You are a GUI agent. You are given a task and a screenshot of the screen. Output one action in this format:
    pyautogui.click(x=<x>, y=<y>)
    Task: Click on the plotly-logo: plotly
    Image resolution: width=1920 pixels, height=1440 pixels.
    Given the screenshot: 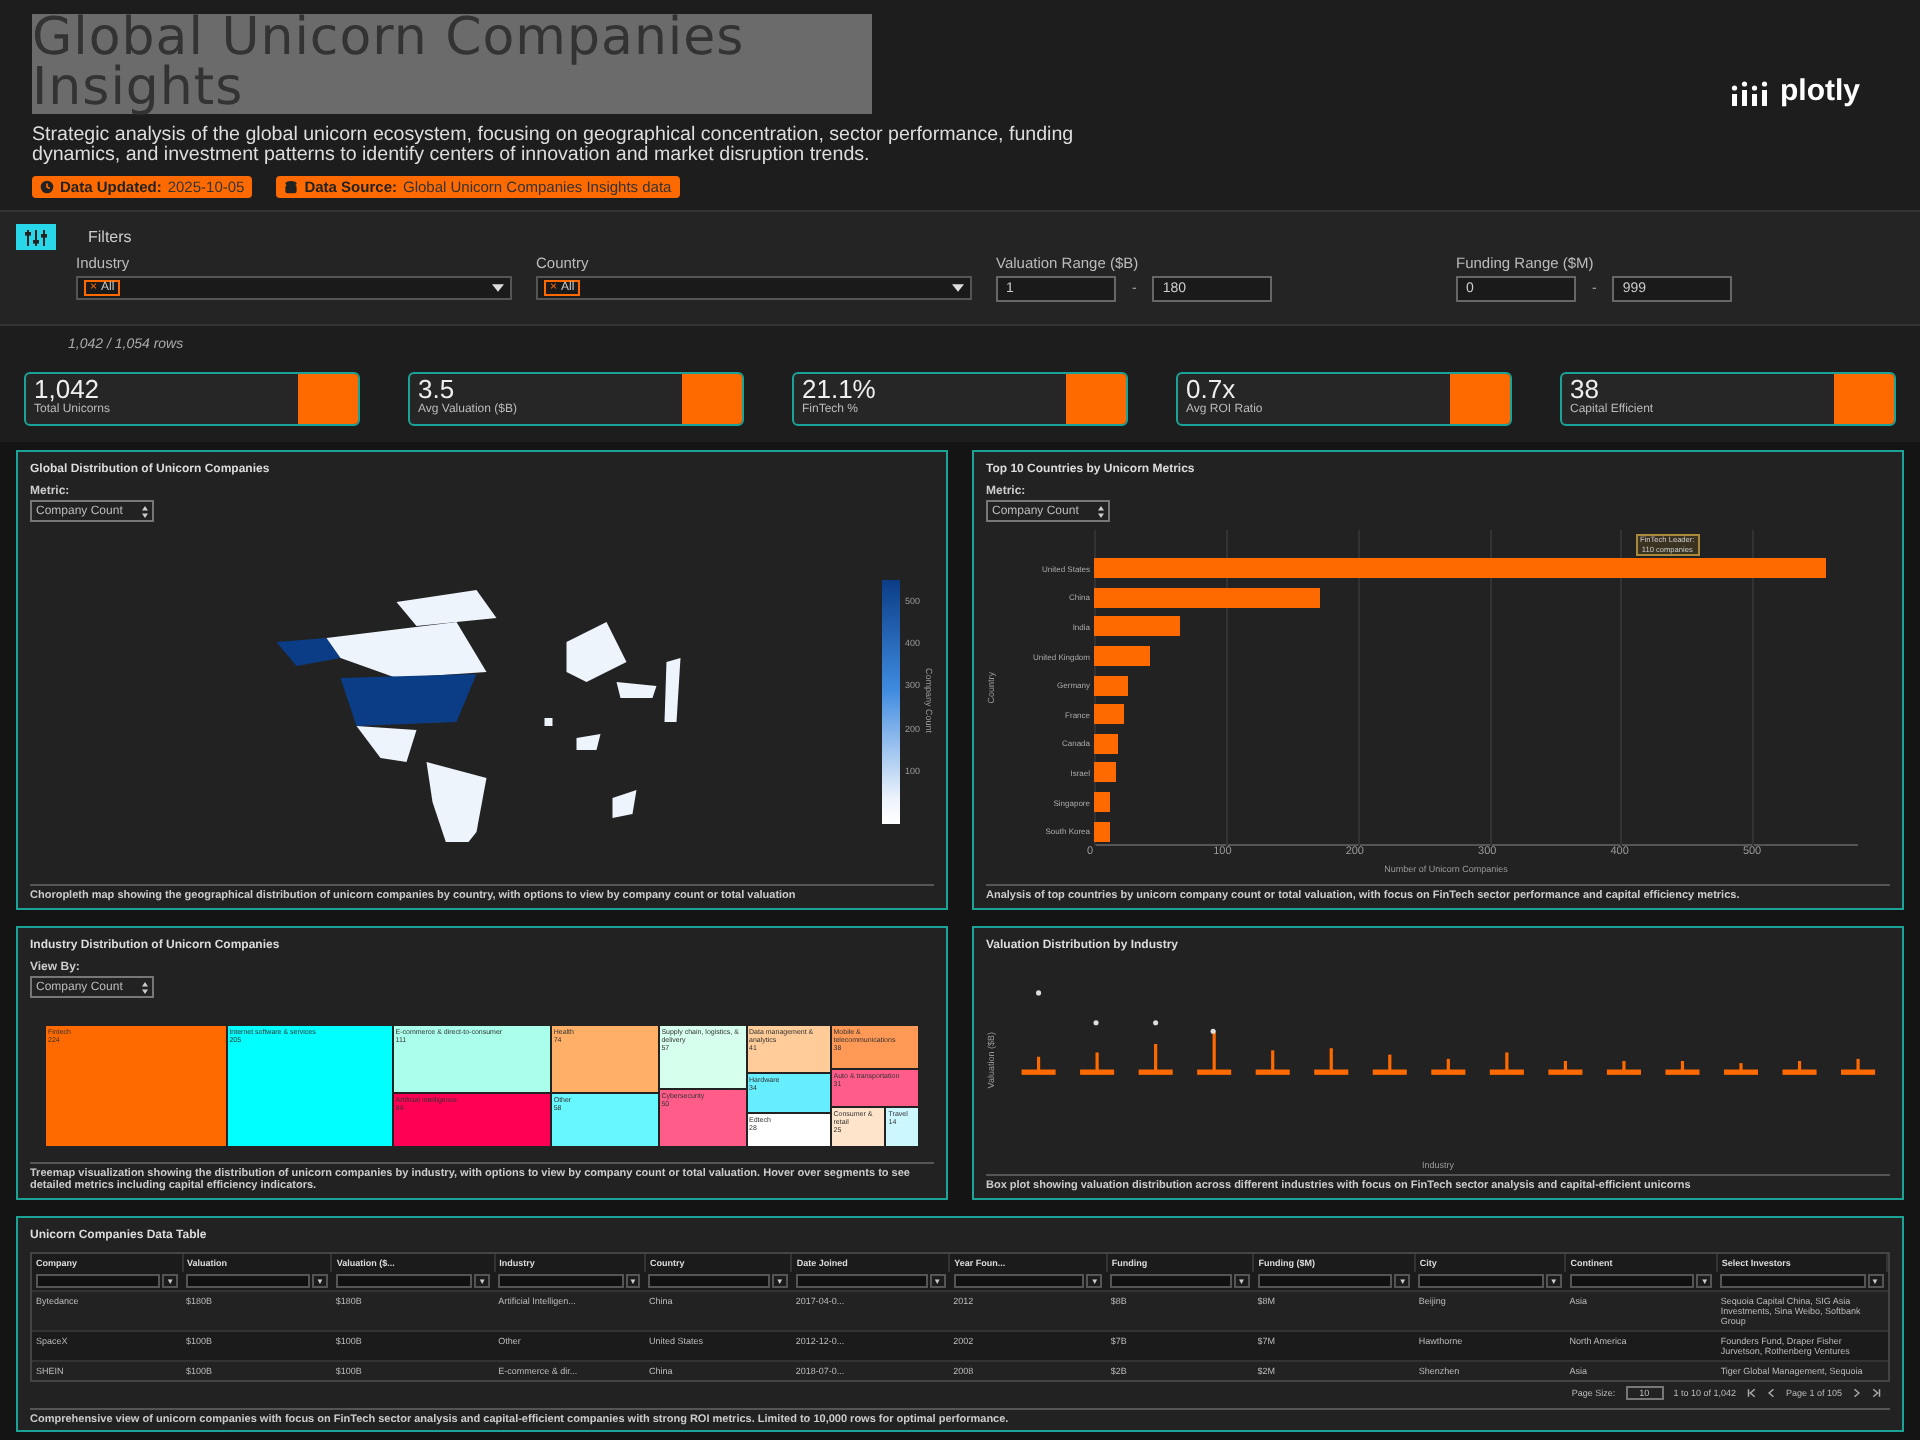 What is the action you would take?
    pyautogui.click(x=1795, y=91)
    